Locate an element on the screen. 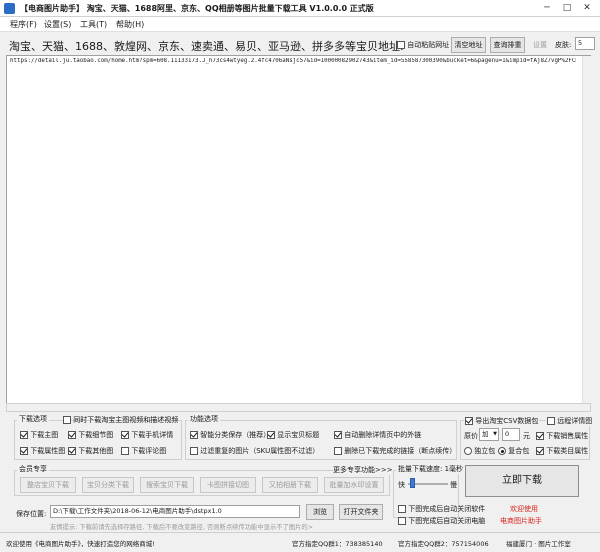  more-features-link: 更多专享功能>>> is located at coordinates (363, 470).